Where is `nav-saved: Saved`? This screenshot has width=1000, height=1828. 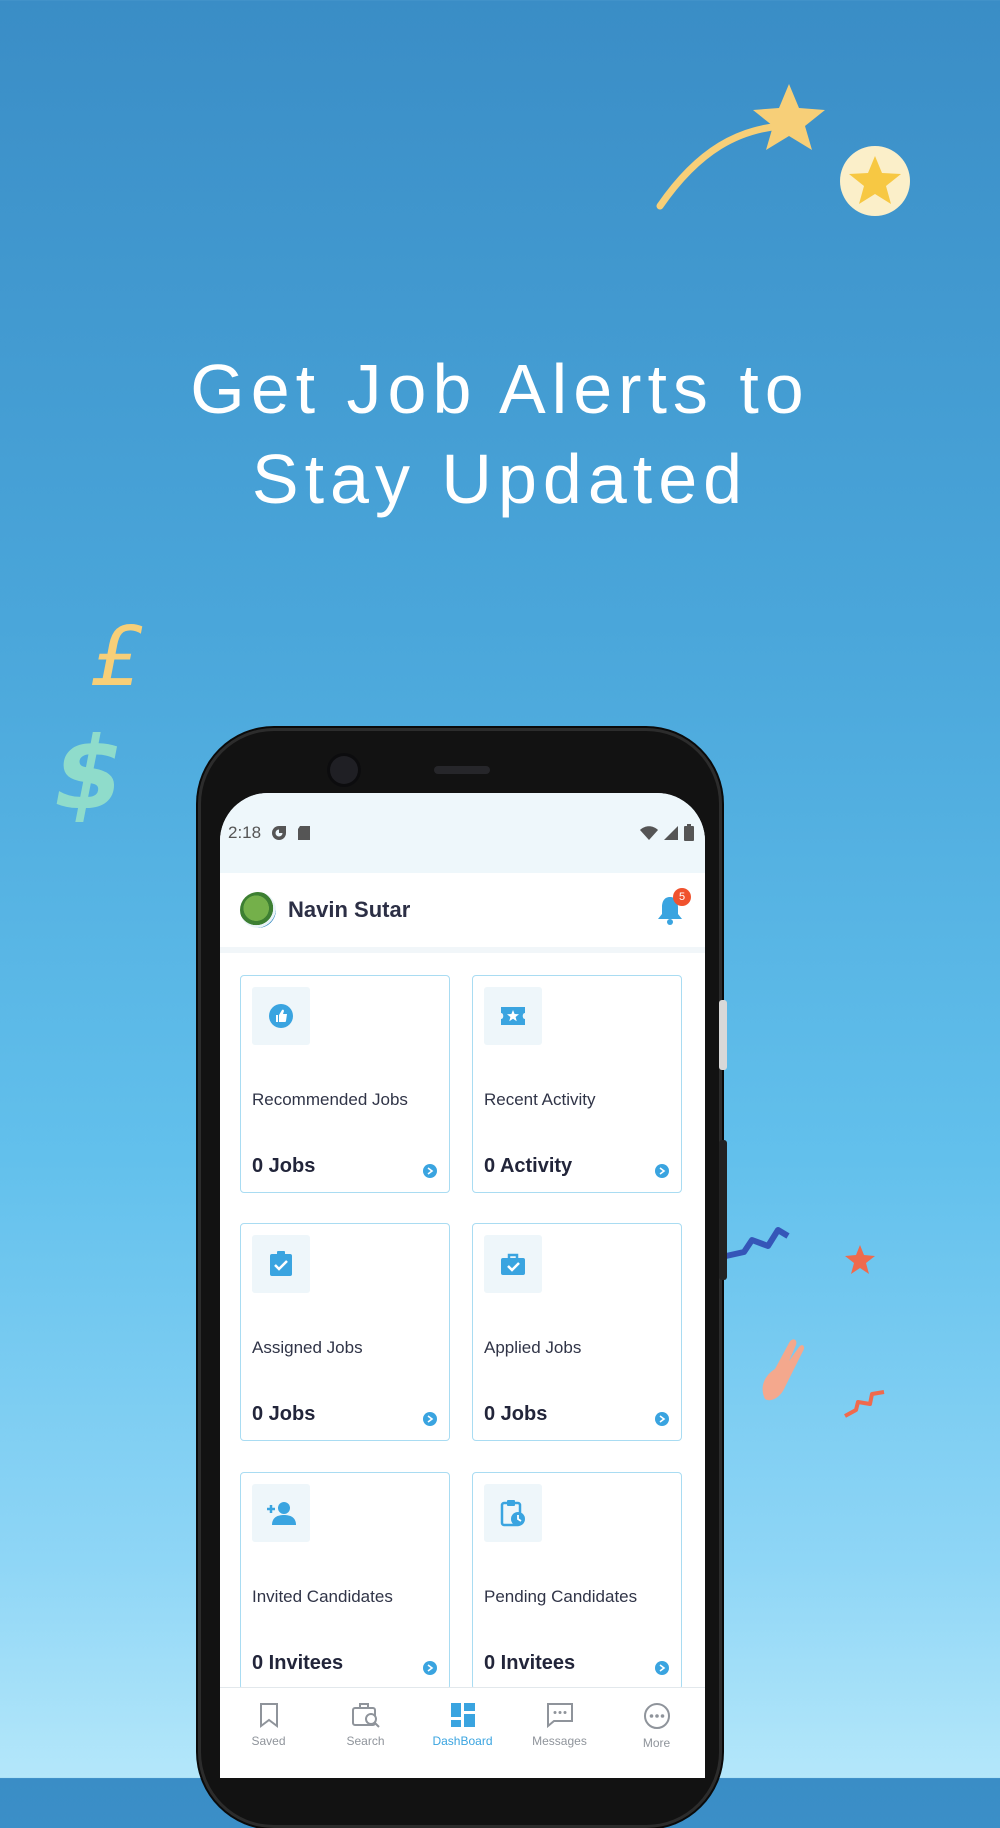 nav-saved: Saved is located at coordinates (268, 1733).